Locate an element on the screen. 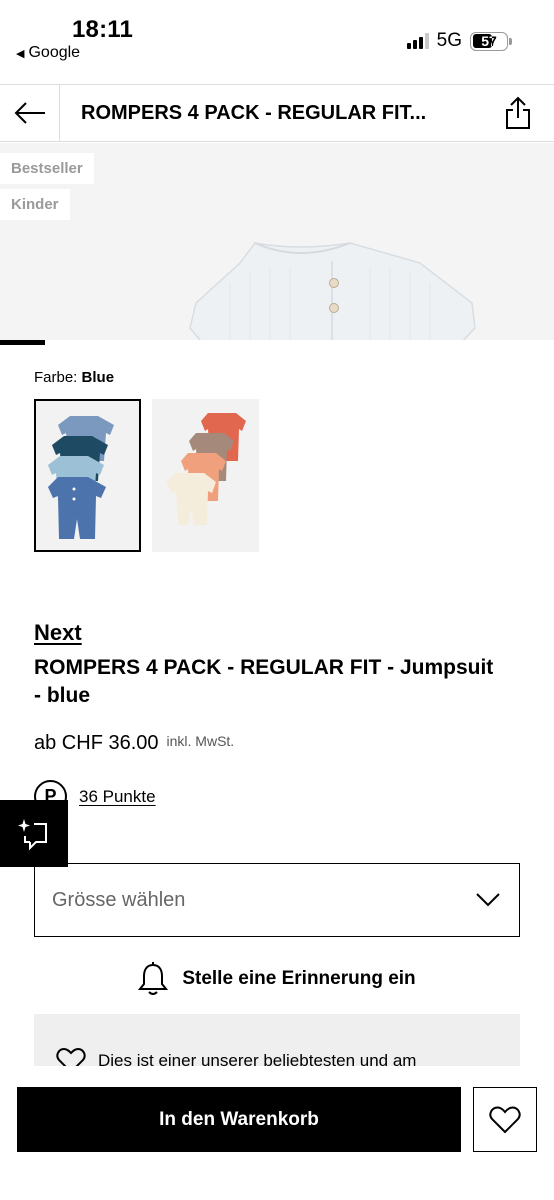 Image resolution: width=554 pixels, height=1200 pixels. battery-icon: 57 is located at coordinates (491, 41).